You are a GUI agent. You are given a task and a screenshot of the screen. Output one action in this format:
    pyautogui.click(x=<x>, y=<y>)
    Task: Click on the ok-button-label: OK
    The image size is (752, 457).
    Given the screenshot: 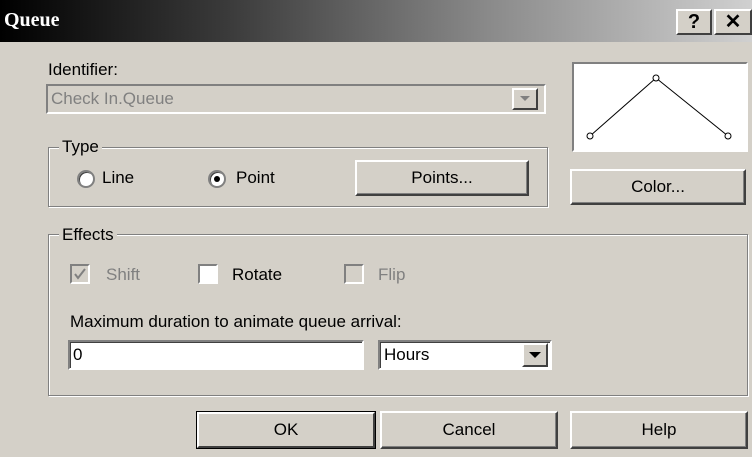 What is the action you would take?
    pyautogui.click(x=286, y=429)
    